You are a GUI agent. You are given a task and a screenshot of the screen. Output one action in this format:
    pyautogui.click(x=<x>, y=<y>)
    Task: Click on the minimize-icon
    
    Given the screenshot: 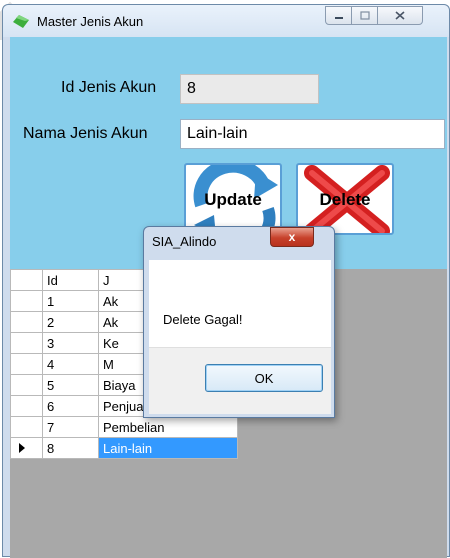 What is the action you would take?
    pyautogui.click(x=338, y=17)
    